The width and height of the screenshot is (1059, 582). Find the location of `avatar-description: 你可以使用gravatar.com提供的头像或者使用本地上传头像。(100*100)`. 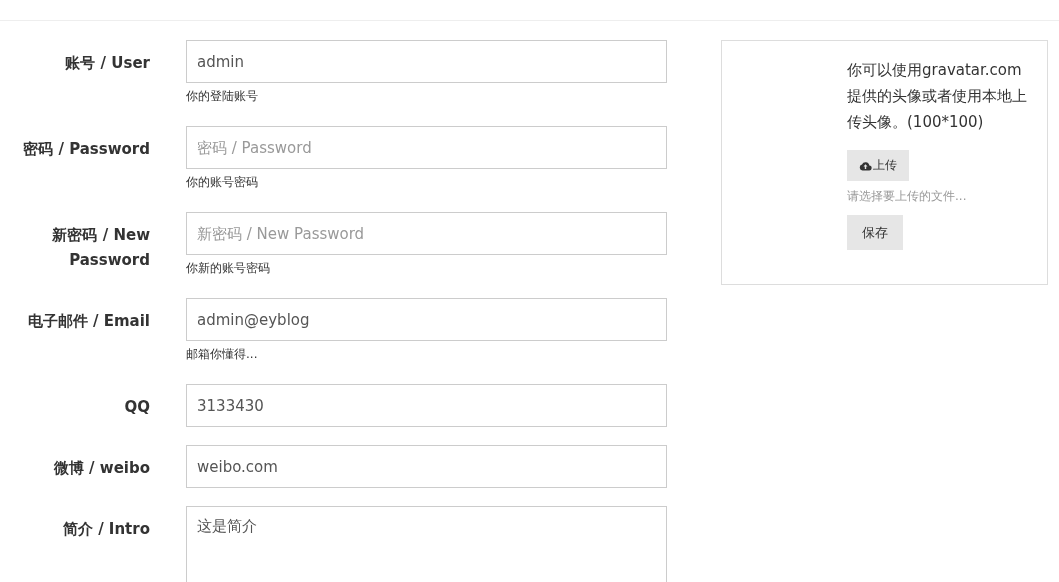

avatar-description: 你可以使用gravatar.com提供的头像或者使用本地上传头像。(100*100) is located at coordinates (937, 96).